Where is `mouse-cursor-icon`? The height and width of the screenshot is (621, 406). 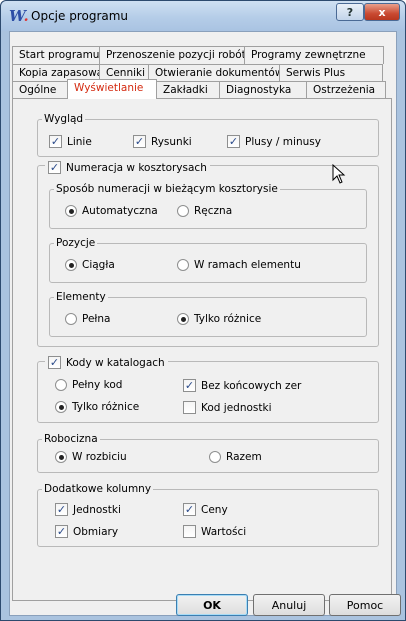
mouse-cursor-icon is located at coordinates (339, 174).